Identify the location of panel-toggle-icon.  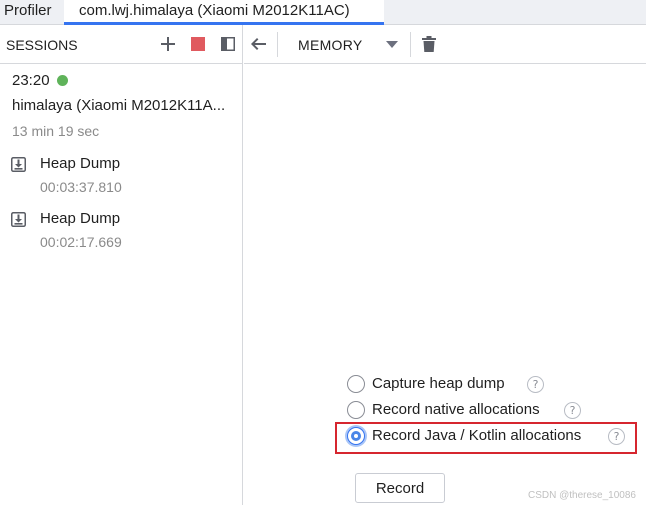
(228, 44).